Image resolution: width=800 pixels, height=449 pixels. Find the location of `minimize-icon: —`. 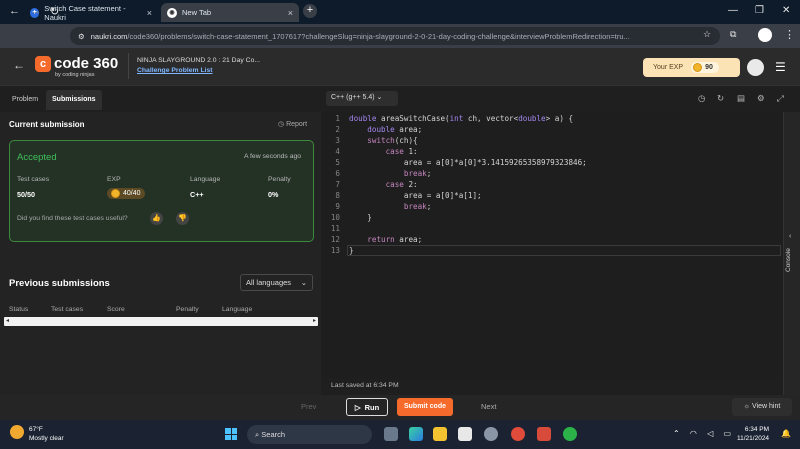

minimize-icon: — is located at coordinates (733, 10).